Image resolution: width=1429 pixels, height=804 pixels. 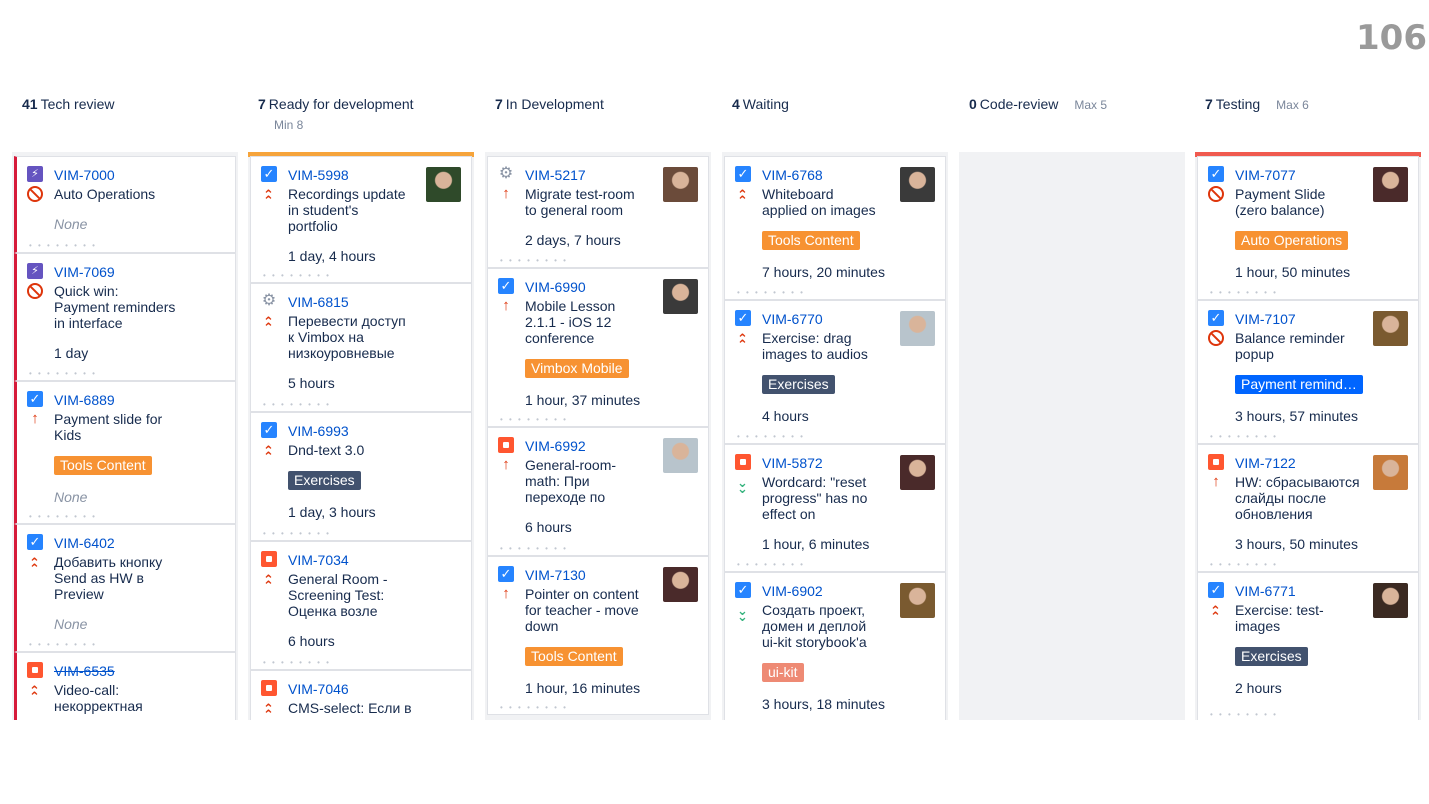 What do you see at coordinates (573, 240) in the screenshot?
I see `issue-estimate: 2 days, 7 hours` at bounding box center [573, 240].